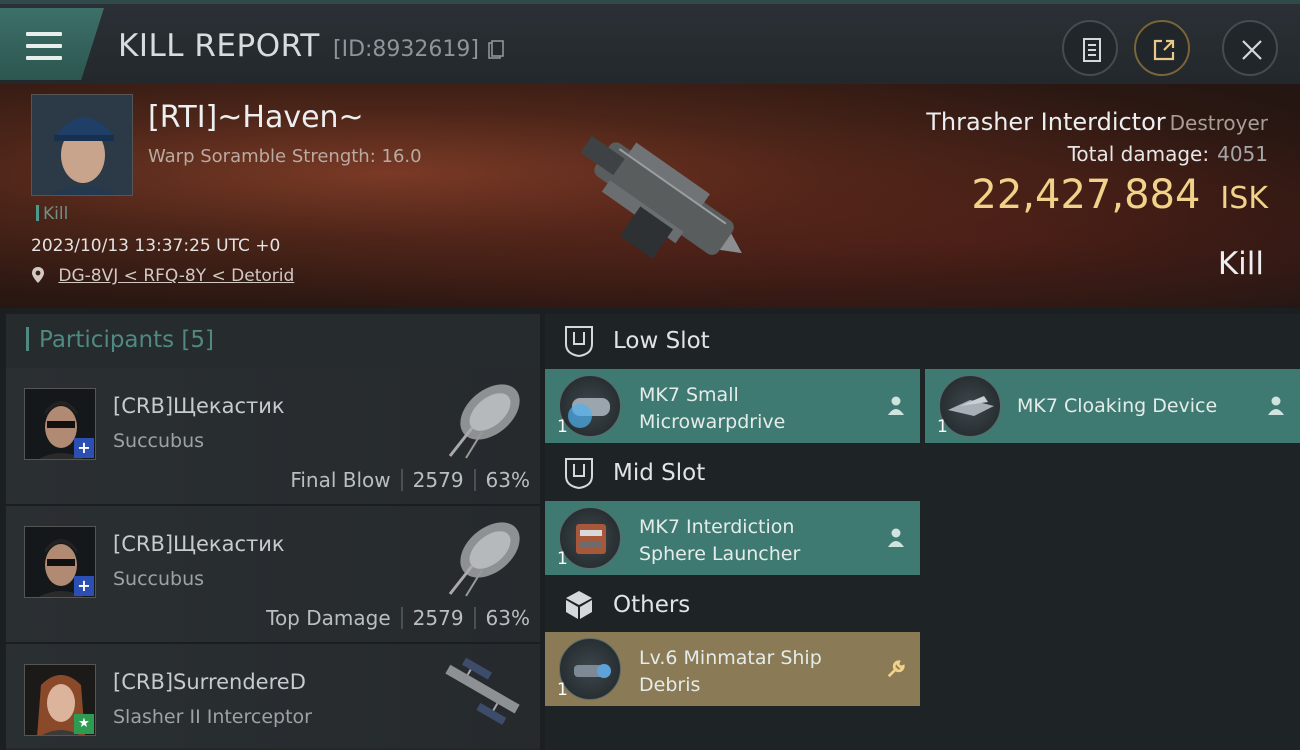 This screenshot has height=750, width=1300. What do you see at coordinates (120, 340) in the screenshot?
I see `participants-label: Participants [5]` at bounding box center [120, 340].